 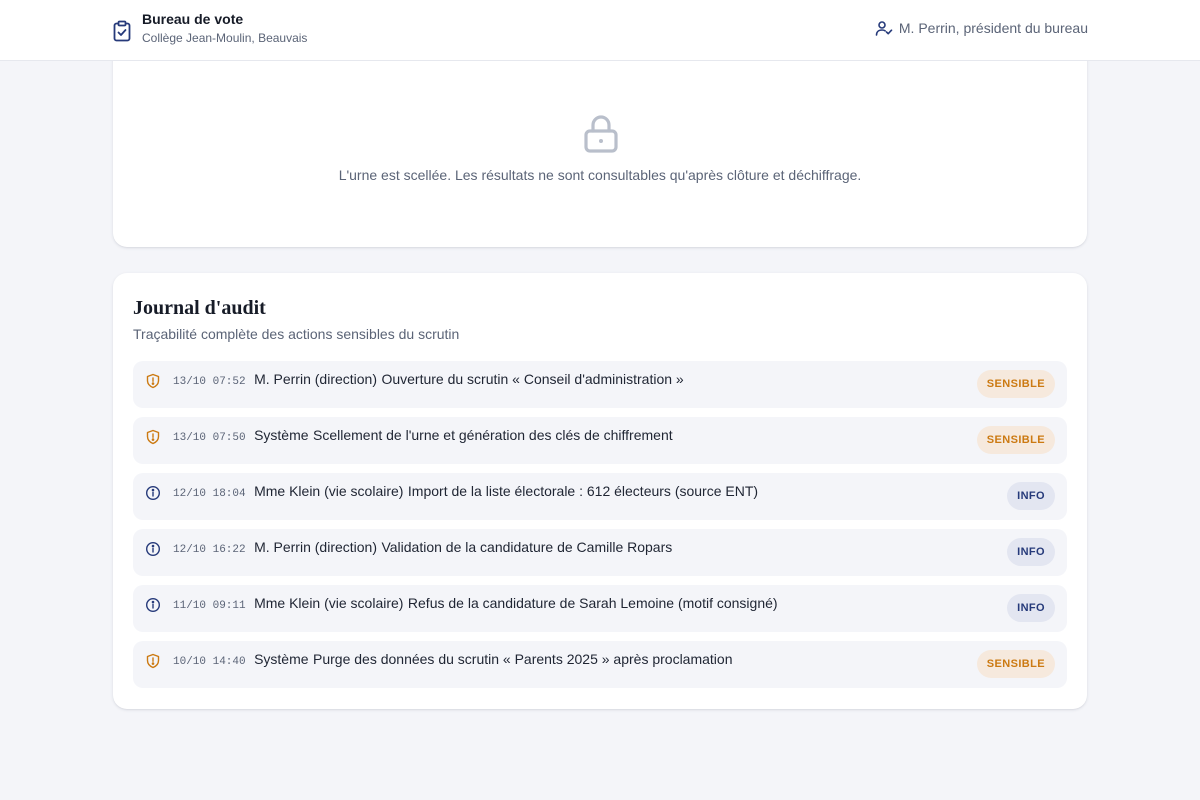 What do you see at coordinates (993, 28) in the screenshot?
I see `user-label: M. Perrin, président du bureau` at bounding box center [993, 28].